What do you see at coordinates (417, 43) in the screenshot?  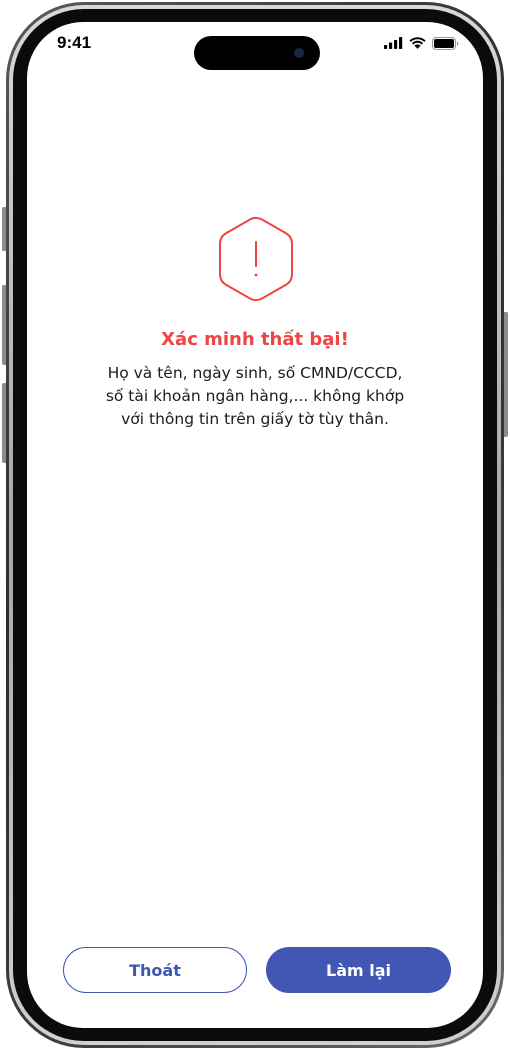 I see `wifi-icon` at bounding box center [417, 43].